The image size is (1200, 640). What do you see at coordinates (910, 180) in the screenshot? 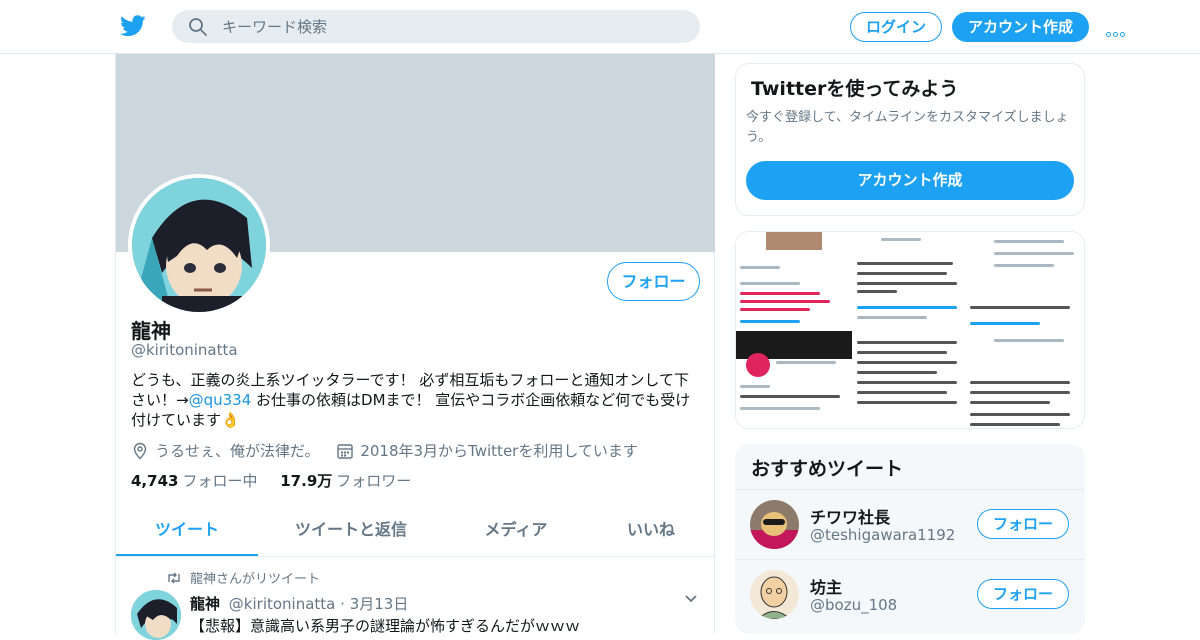
I see `signup-card-button: アカウント作成` at bounding box center [910, 180].